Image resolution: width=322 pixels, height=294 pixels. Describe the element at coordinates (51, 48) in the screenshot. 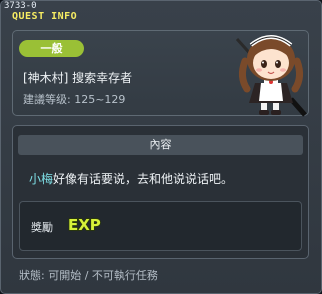

I see `quest-level-badge: 一般` at that location.